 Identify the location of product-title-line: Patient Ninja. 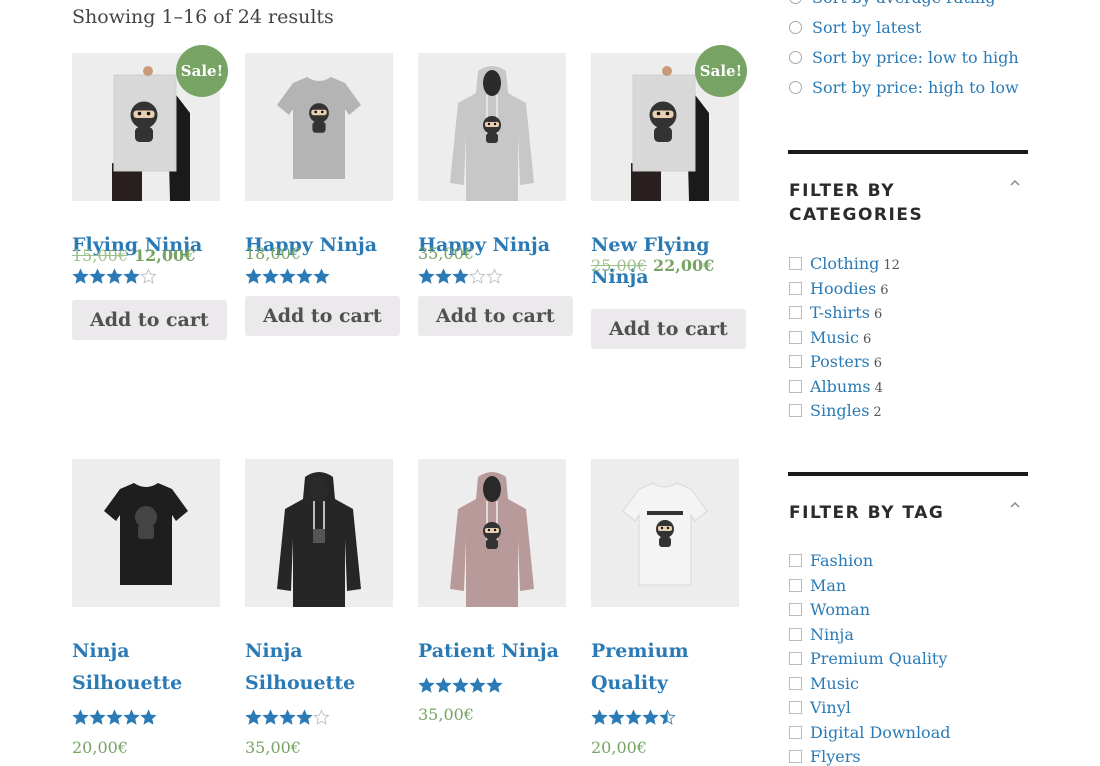
(488, 651).